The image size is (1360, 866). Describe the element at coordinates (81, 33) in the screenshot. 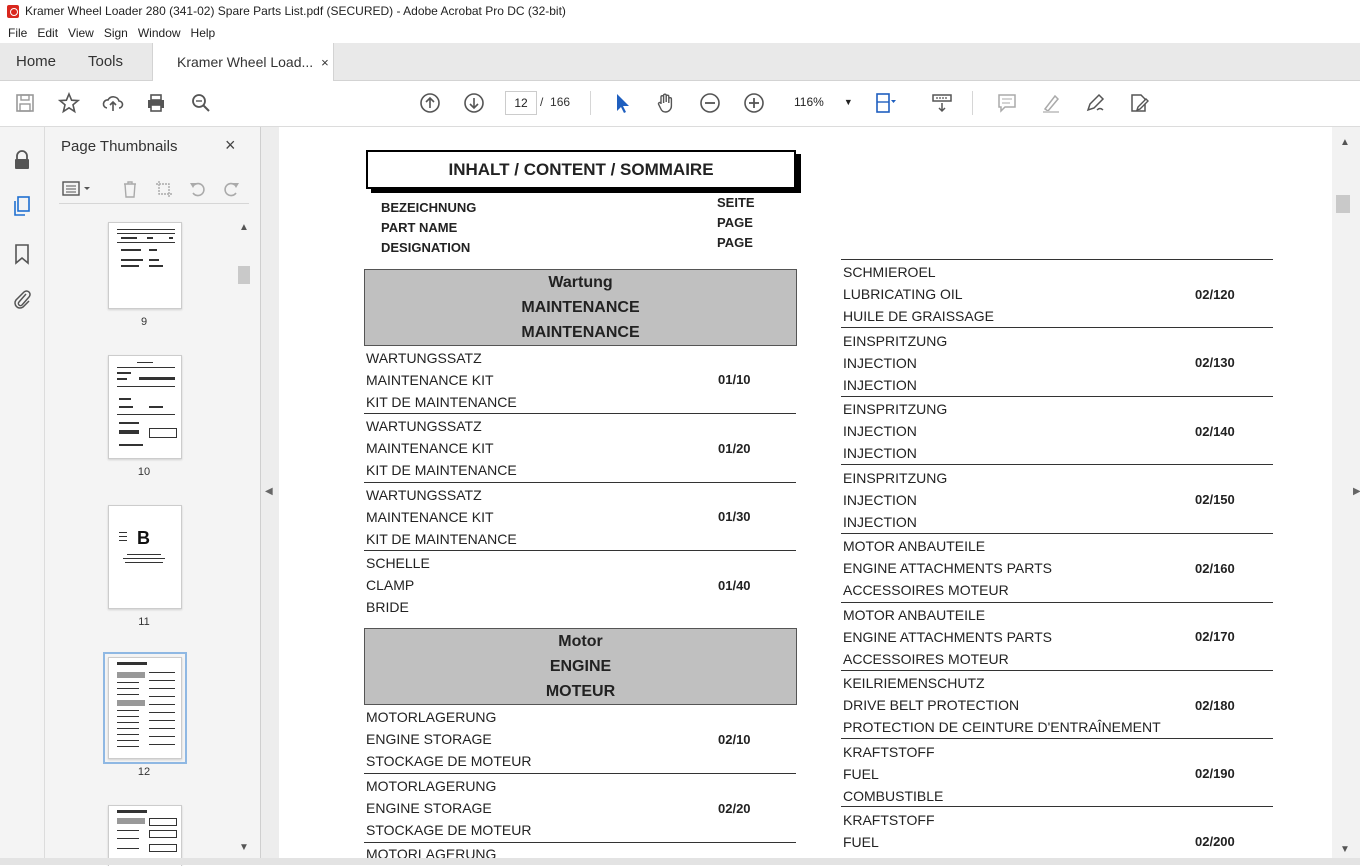

I see `menu-view: View` at that location.